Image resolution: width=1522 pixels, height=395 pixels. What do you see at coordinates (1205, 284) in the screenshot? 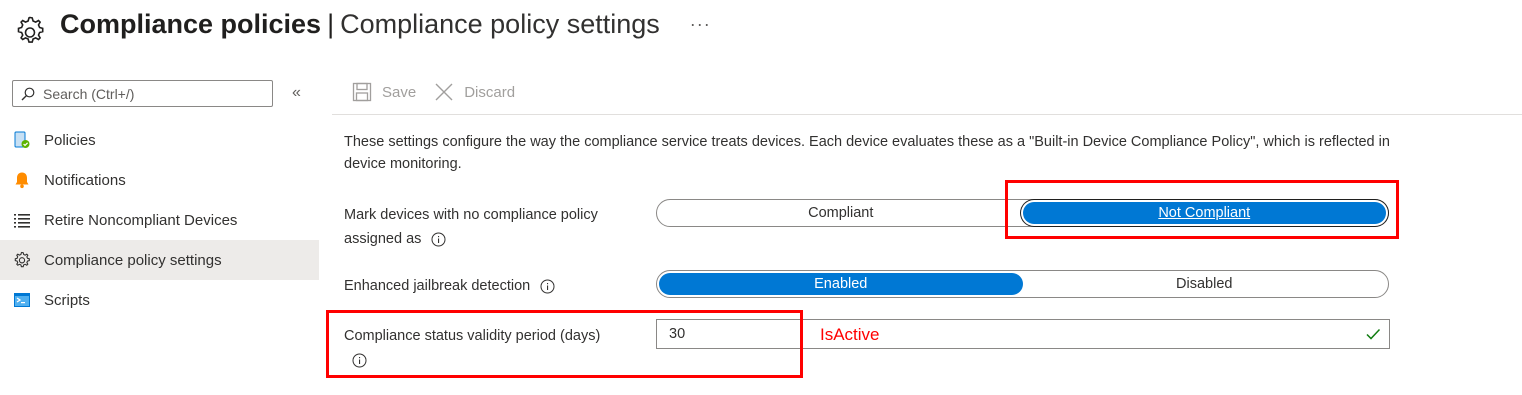
I see `option-disabled: Disabled` at bounding box center [1205, 284].